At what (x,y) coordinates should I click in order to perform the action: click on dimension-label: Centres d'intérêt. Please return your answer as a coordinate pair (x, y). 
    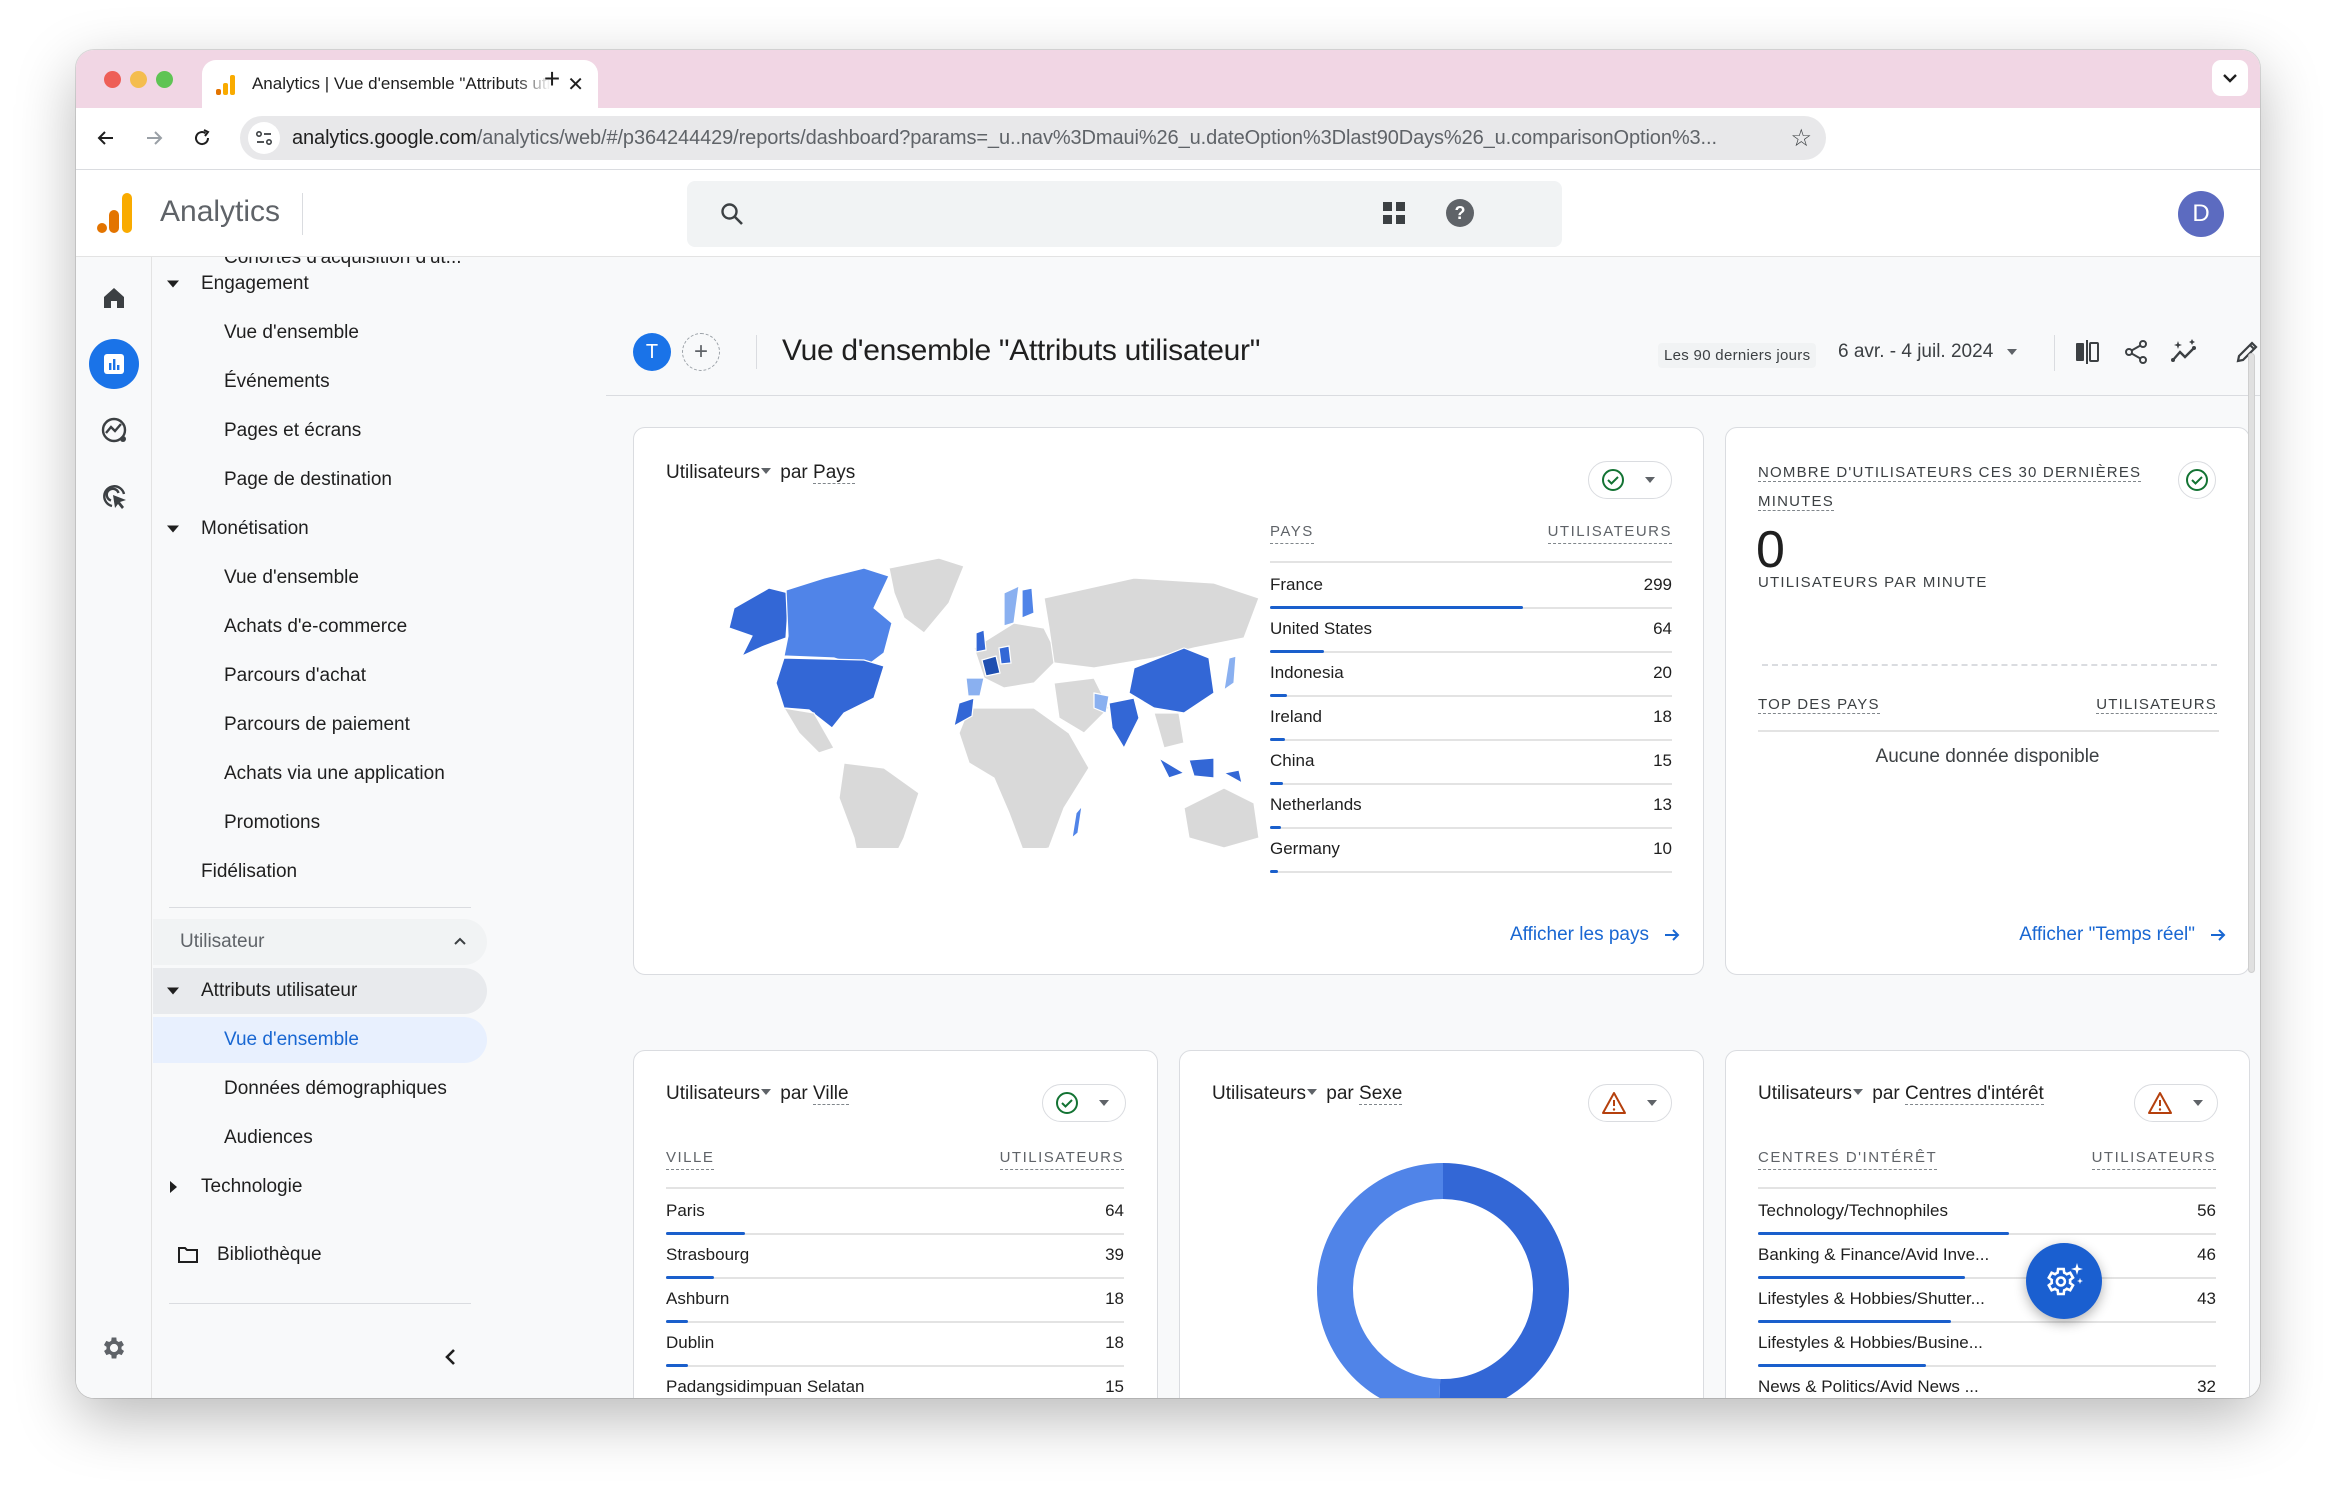
    Looking at the image, I should click on (1974, 1094).